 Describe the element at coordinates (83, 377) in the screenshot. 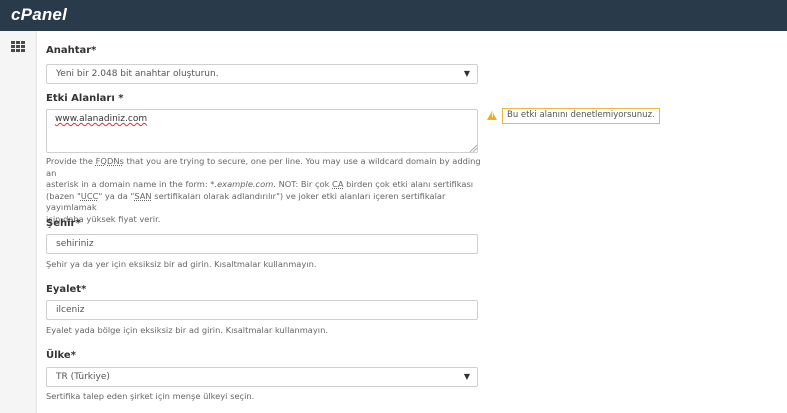

I see `country-select-value: TR (Türkiye)` at that location.